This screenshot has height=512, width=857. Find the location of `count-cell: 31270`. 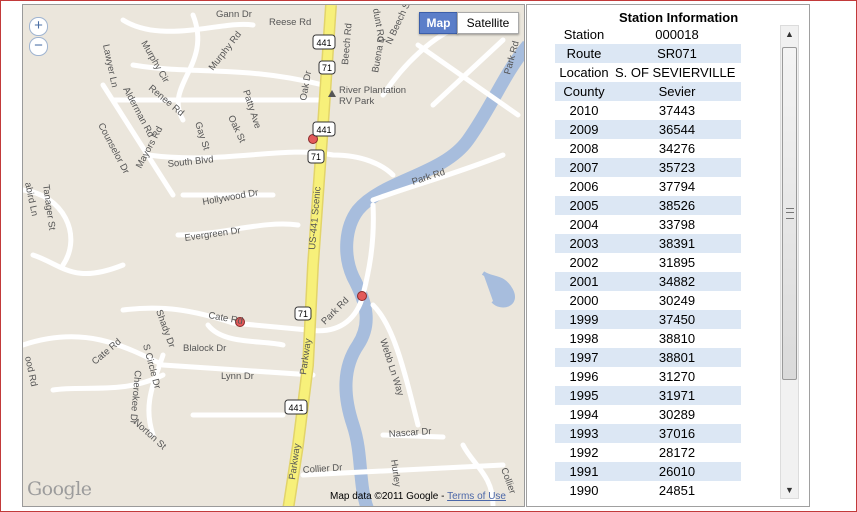

count-cell: 31270 is located at coordinates (677, 376).